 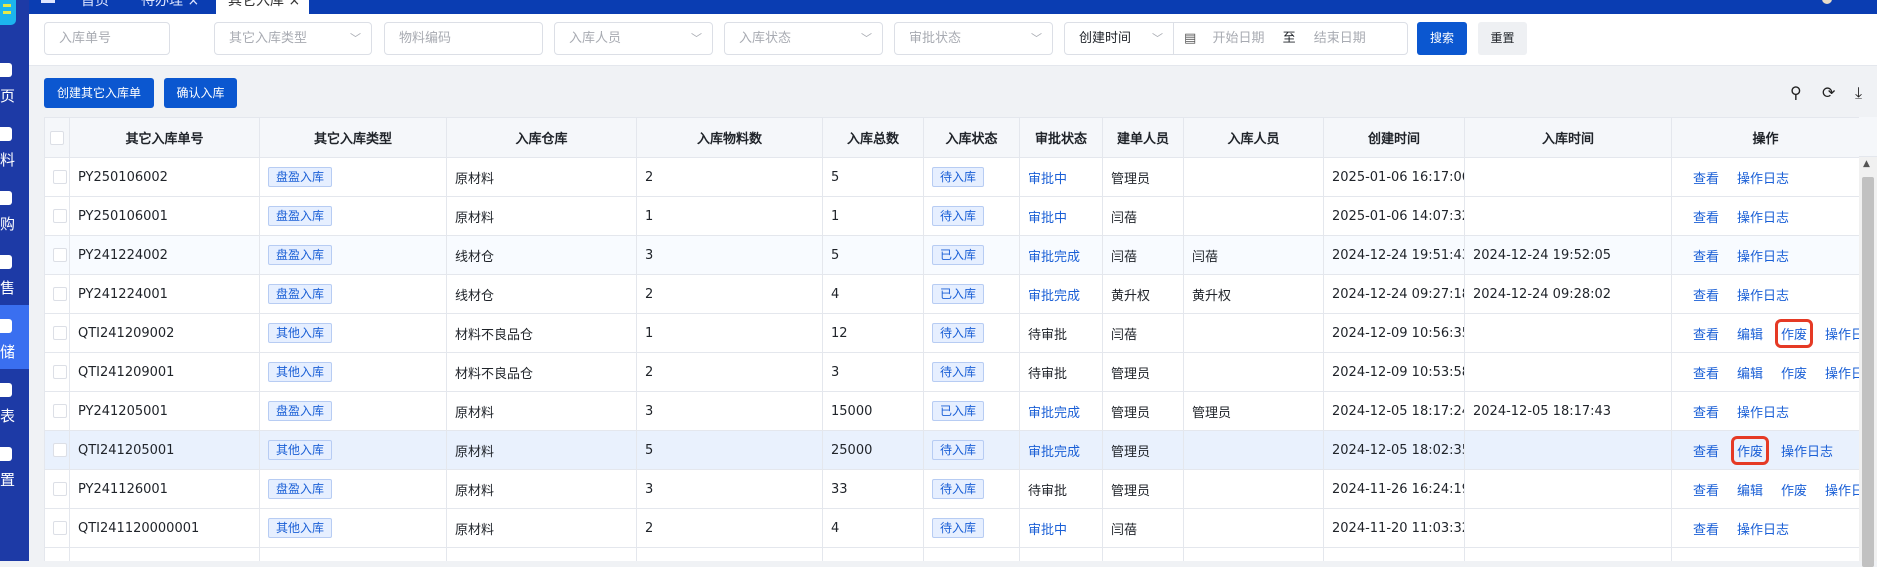 What do you see at coordinates (14, 465) in the screenshot?
I see `sidebar-item: 设置` at bounding box center [14, 465].